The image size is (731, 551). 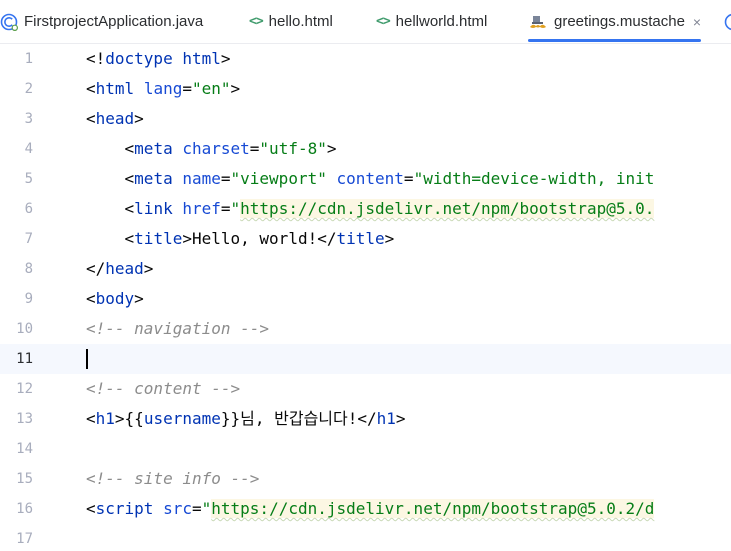 I want to click on line-number: 10, so click(x=16, y=329).